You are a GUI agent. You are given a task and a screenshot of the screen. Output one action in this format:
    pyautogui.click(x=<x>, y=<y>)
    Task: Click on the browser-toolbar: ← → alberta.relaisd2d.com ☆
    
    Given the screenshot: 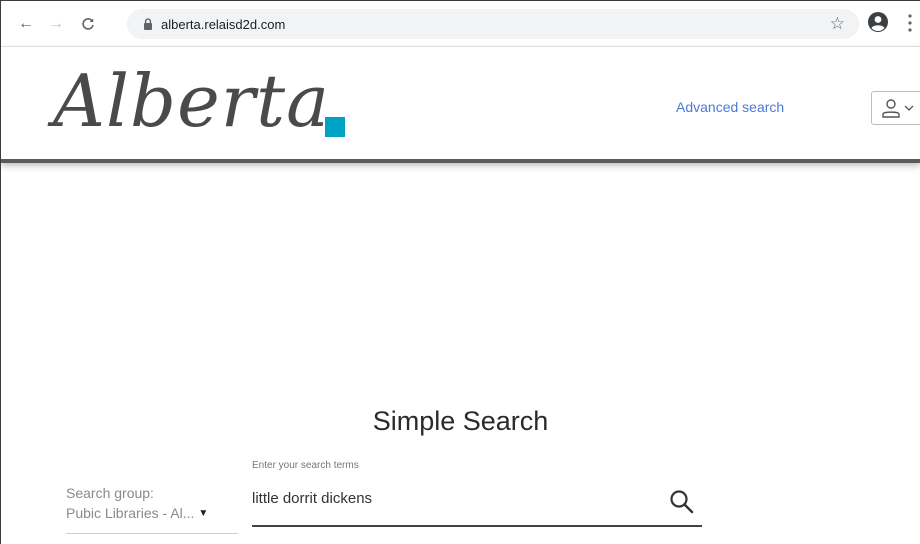 What is the action you would take?
    pyautogui.click(x=460, y=24)
    